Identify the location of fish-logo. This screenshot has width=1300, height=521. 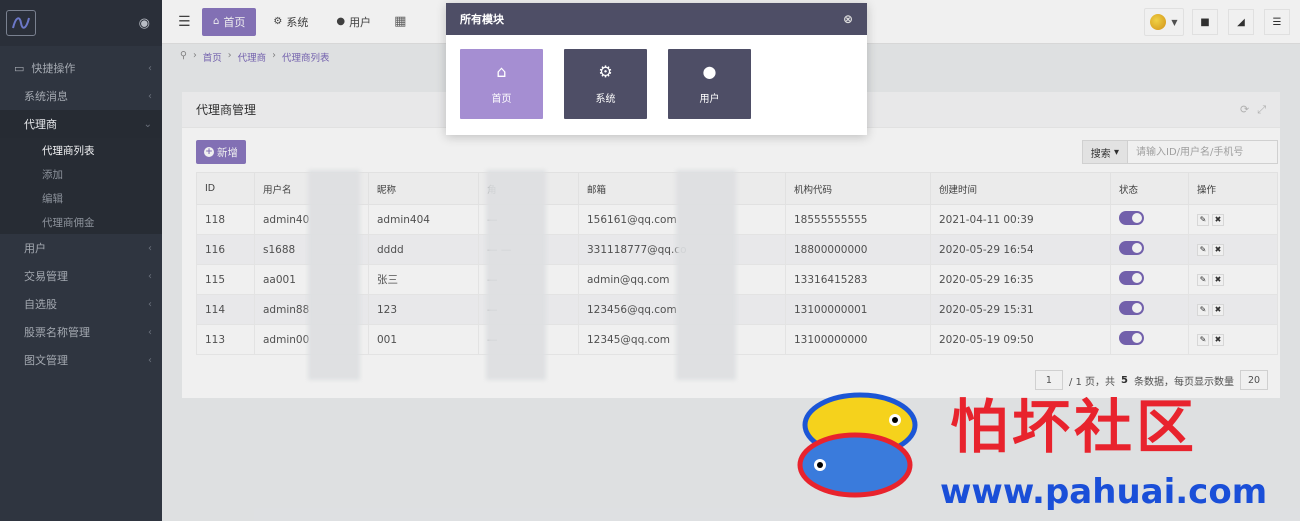
(857, 445).